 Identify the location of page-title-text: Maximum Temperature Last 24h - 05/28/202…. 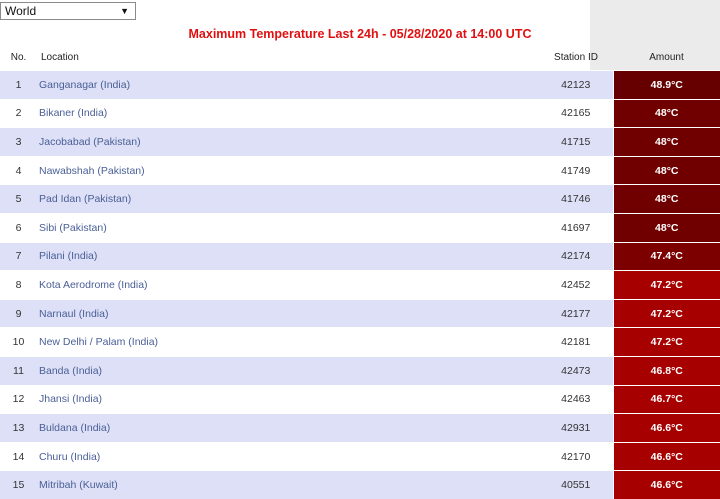
(360, 34).